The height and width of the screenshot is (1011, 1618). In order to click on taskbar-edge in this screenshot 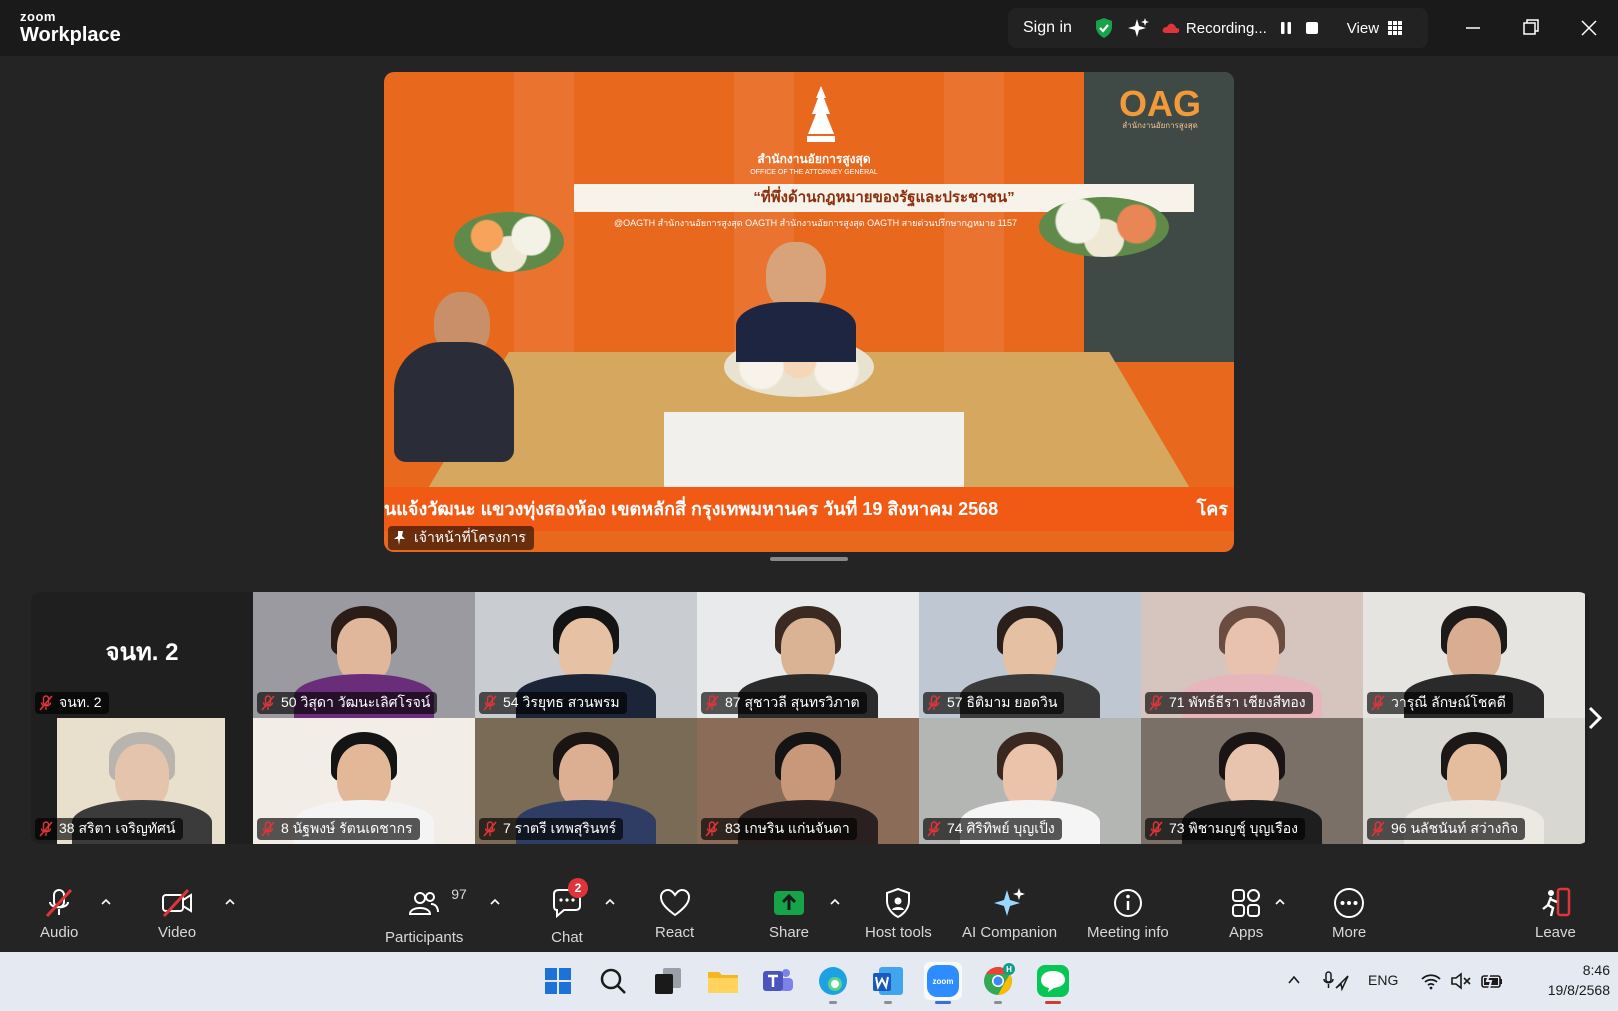, I will do `click(833, 983)`.